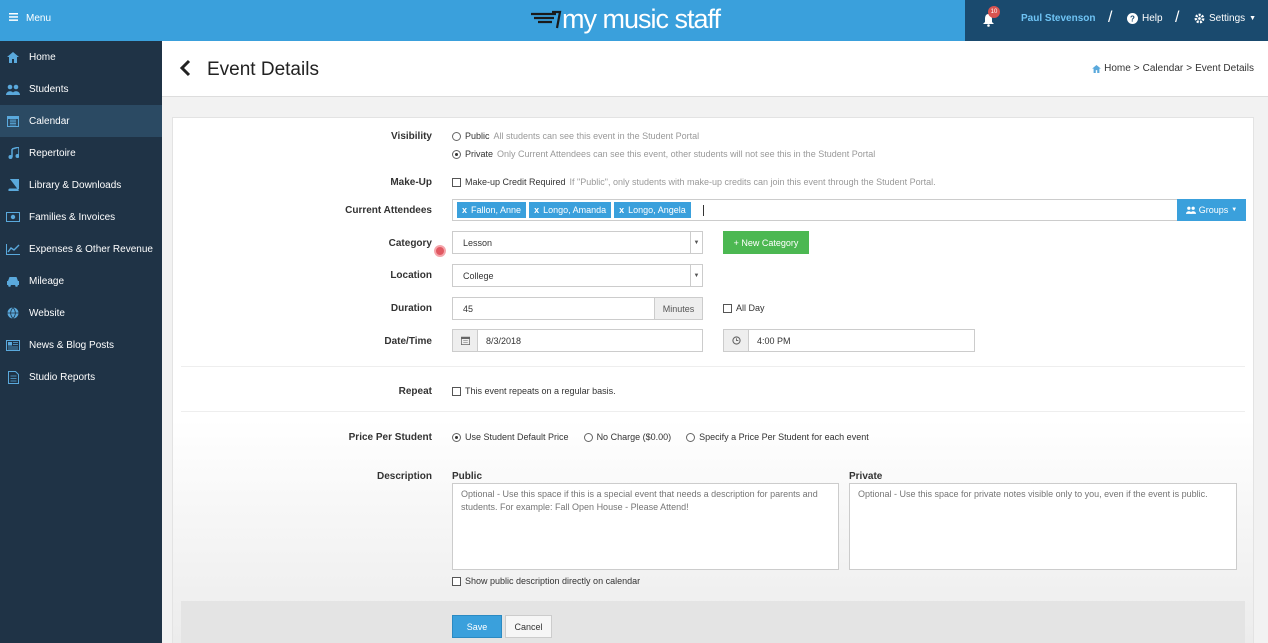 The image size is (1268, 643). Describe the element at coordinates (410, 243) in the screenshot. I see `category-label: Category` at that location.